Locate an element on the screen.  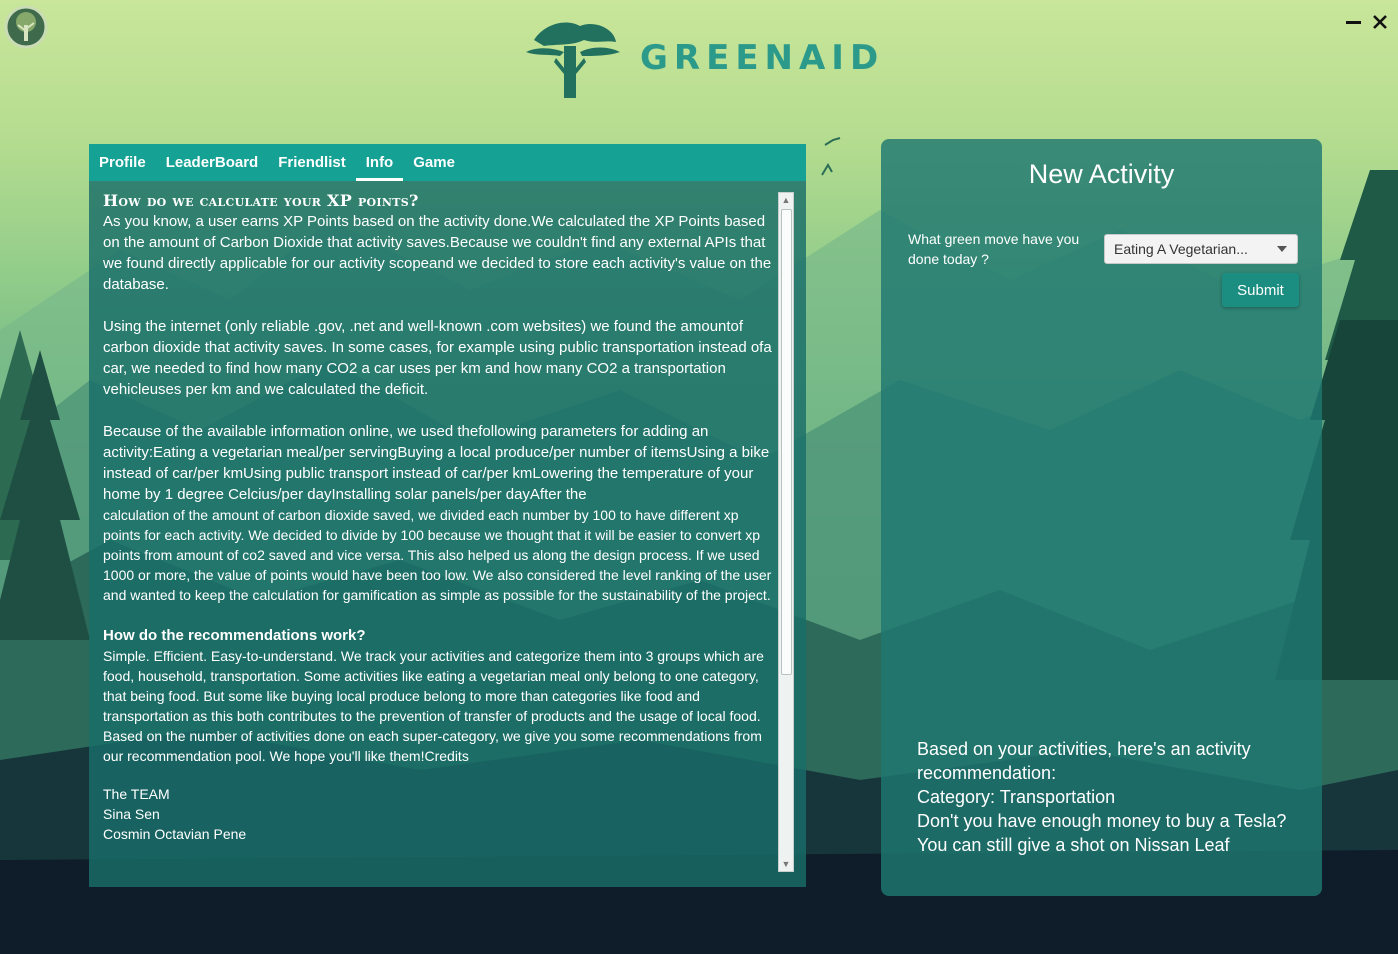
tab-game: Game is located at coordinates (434, 162).